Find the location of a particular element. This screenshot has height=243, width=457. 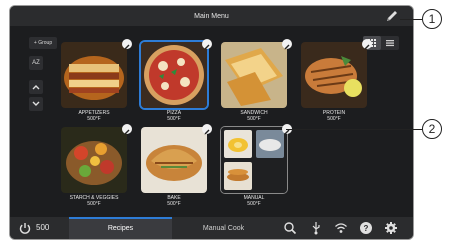

tab-recipes: Recipes is located at coordinates (120, 228).